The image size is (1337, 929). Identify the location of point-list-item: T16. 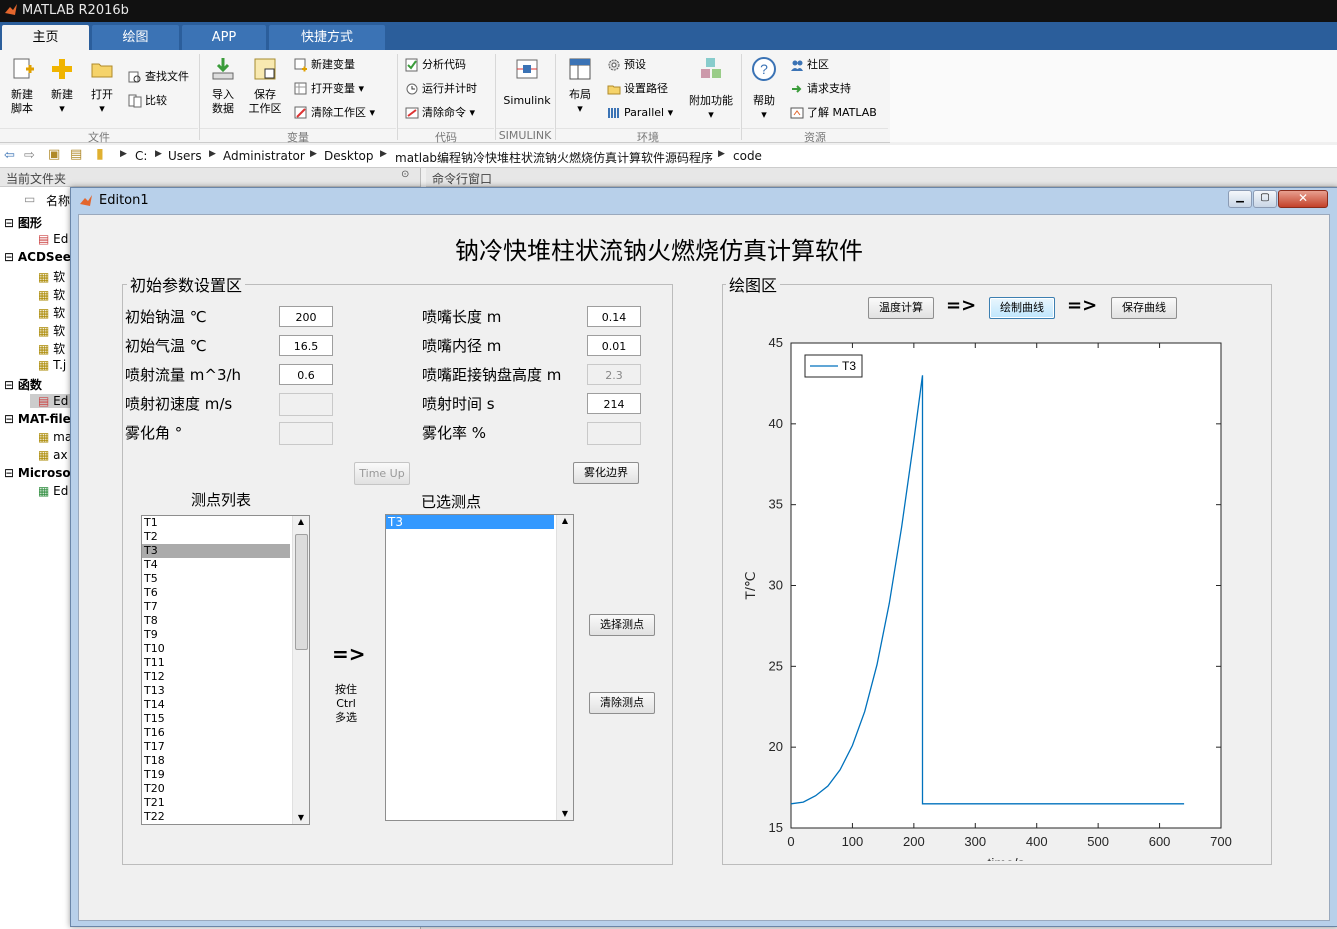
(216, 733).